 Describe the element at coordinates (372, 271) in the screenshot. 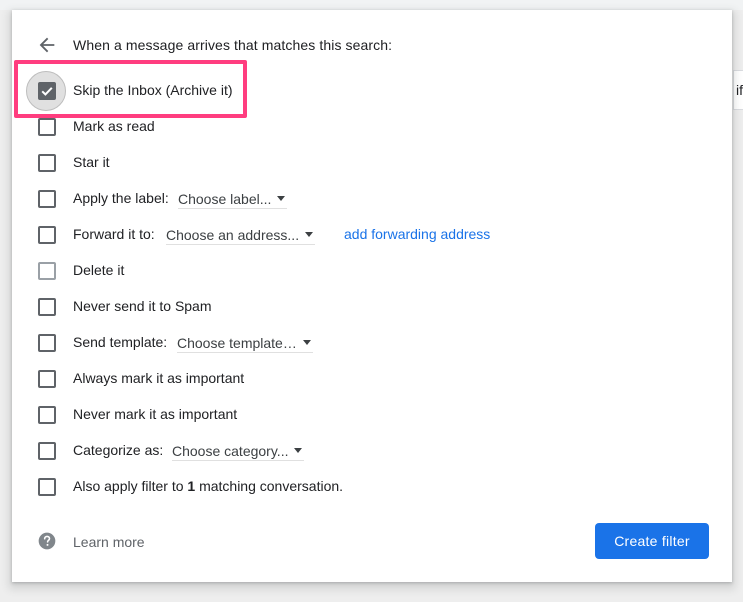

I see `option-delete-it: Delete it` at that location.